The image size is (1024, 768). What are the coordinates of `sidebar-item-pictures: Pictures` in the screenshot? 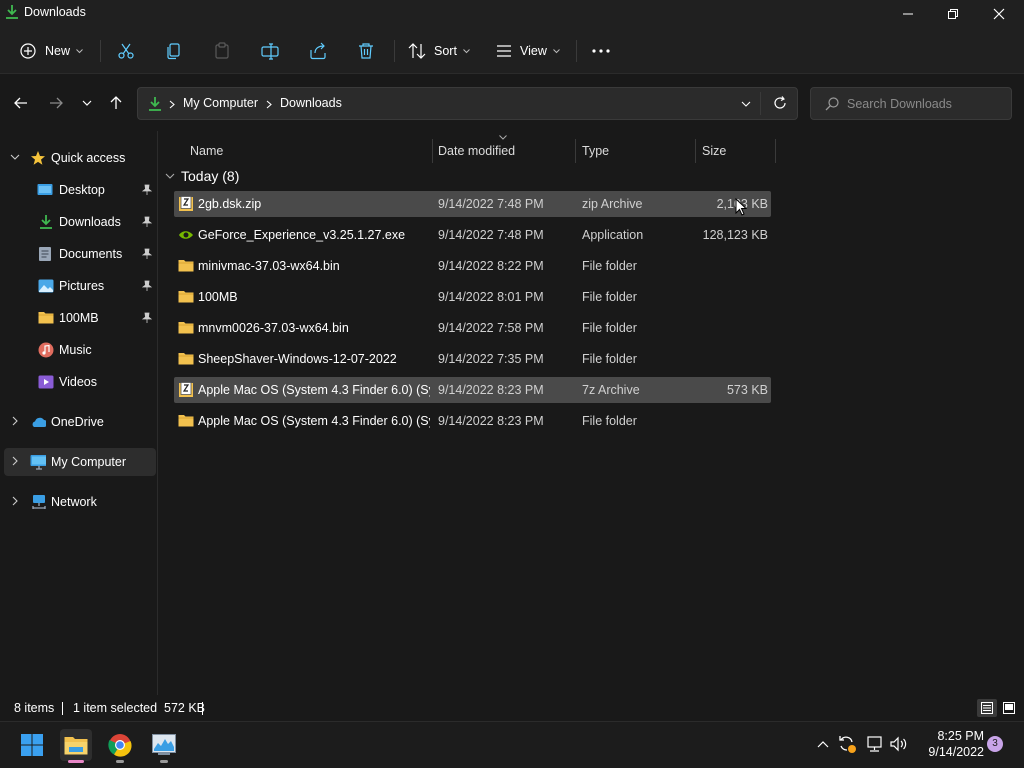 It's located at (80, 286).